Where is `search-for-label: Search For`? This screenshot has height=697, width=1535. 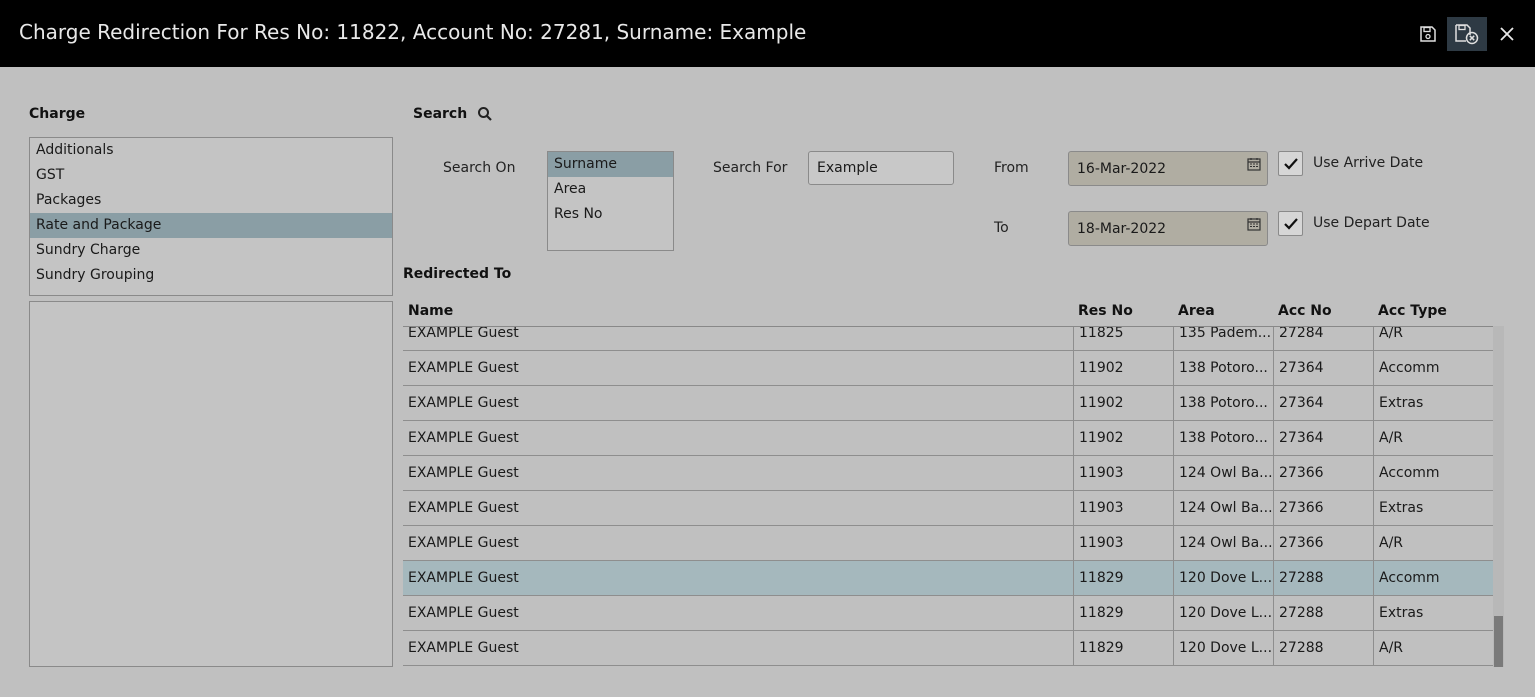
search-for-label: Search For is located at coordinates (750, 168).